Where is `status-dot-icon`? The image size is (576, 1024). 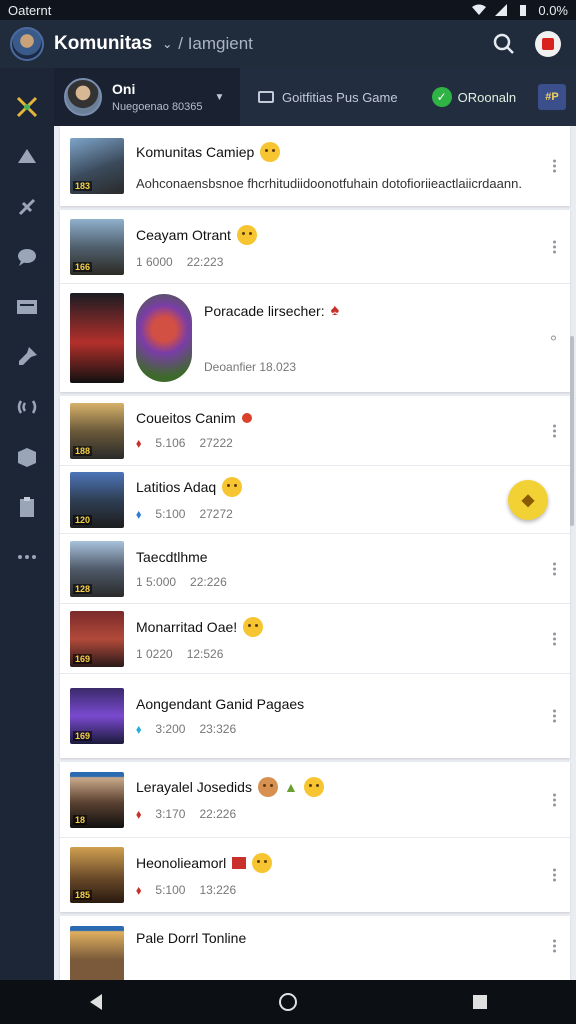
status-dot-icon is located at coordinates (246, 418).